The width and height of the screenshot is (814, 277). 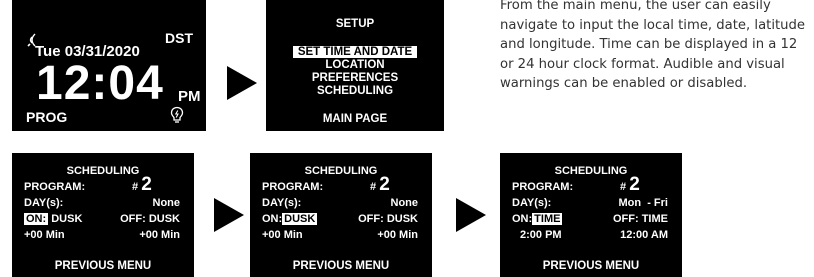 I want to click on on-setting: ON: TIME, so click(x=537, y=219).